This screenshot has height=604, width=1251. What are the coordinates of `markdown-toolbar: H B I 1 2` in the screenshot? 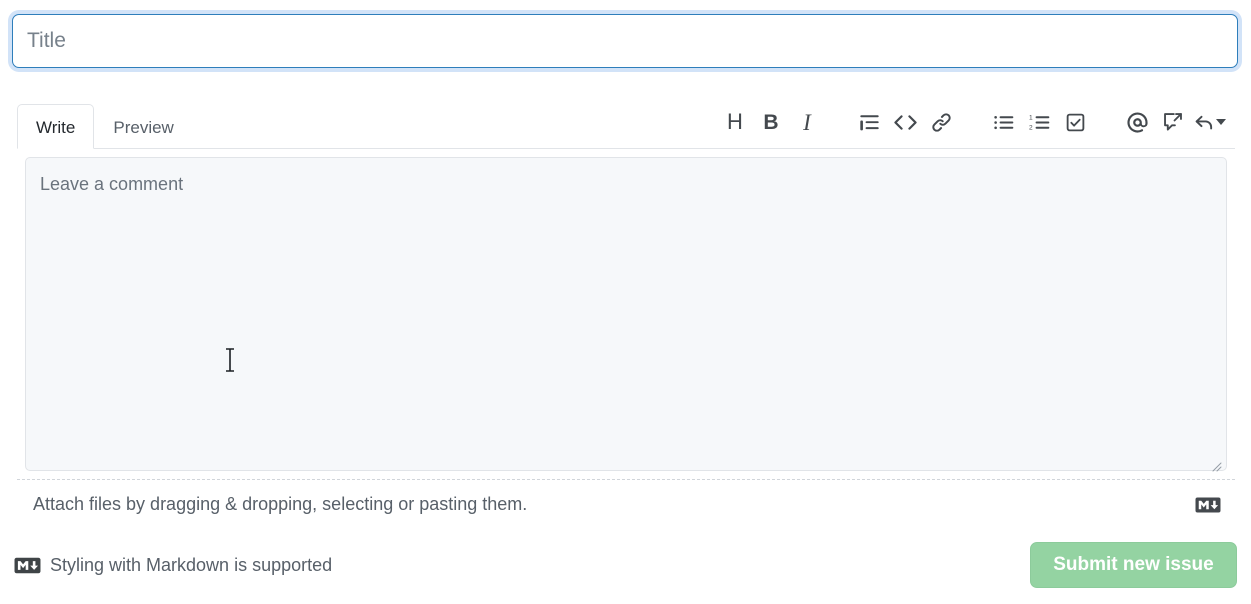 It's located at (972, 122).